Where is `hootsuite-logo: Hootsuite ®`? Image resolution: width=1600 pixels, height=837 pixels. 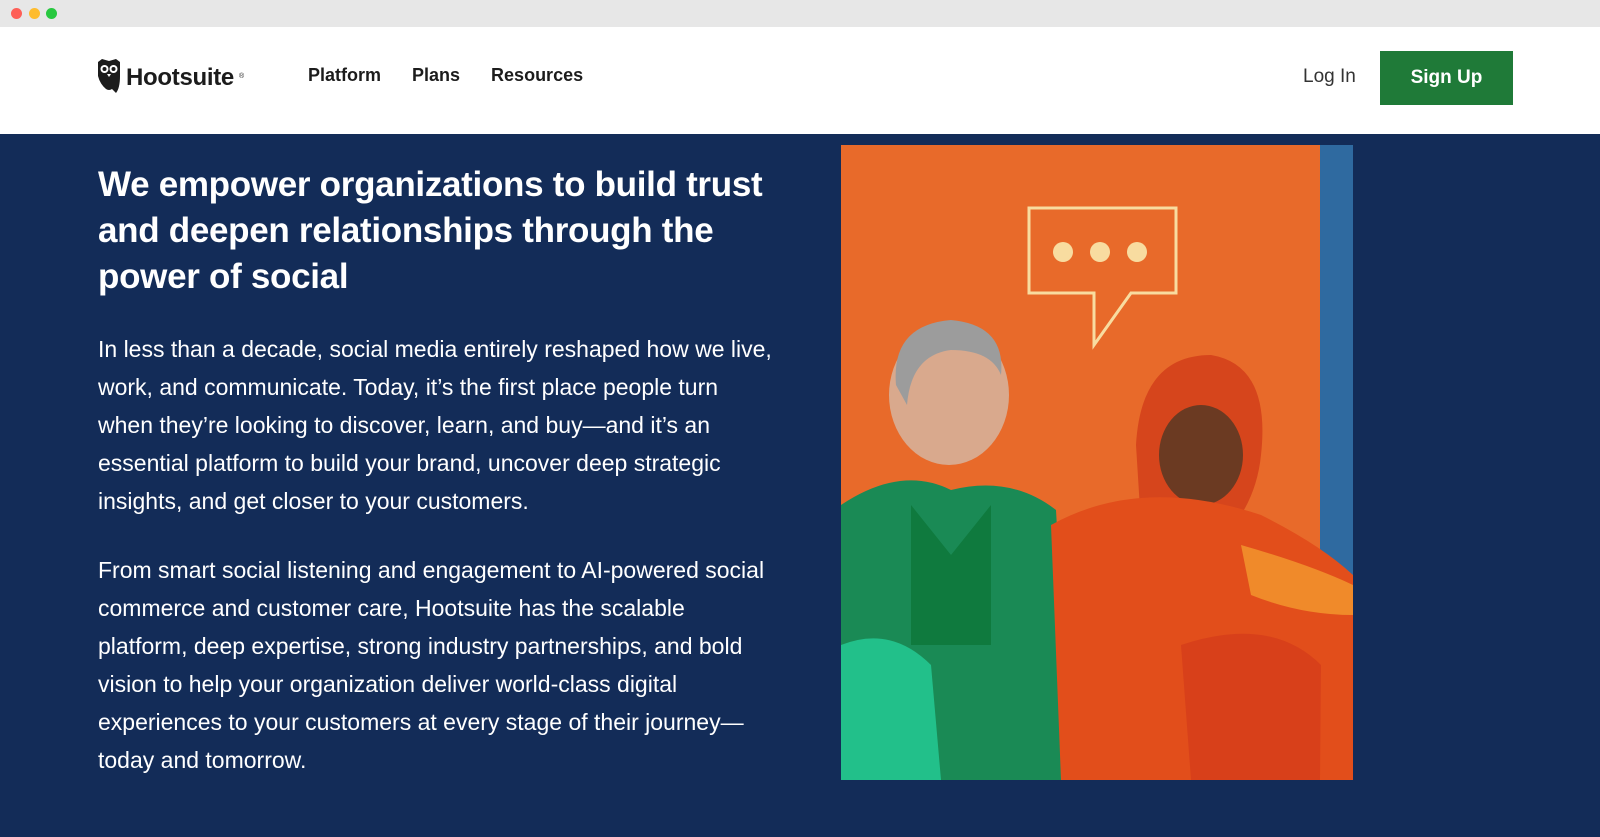
hootsuite-logo: Hootsuite ® is located at coordinates (170, 78).